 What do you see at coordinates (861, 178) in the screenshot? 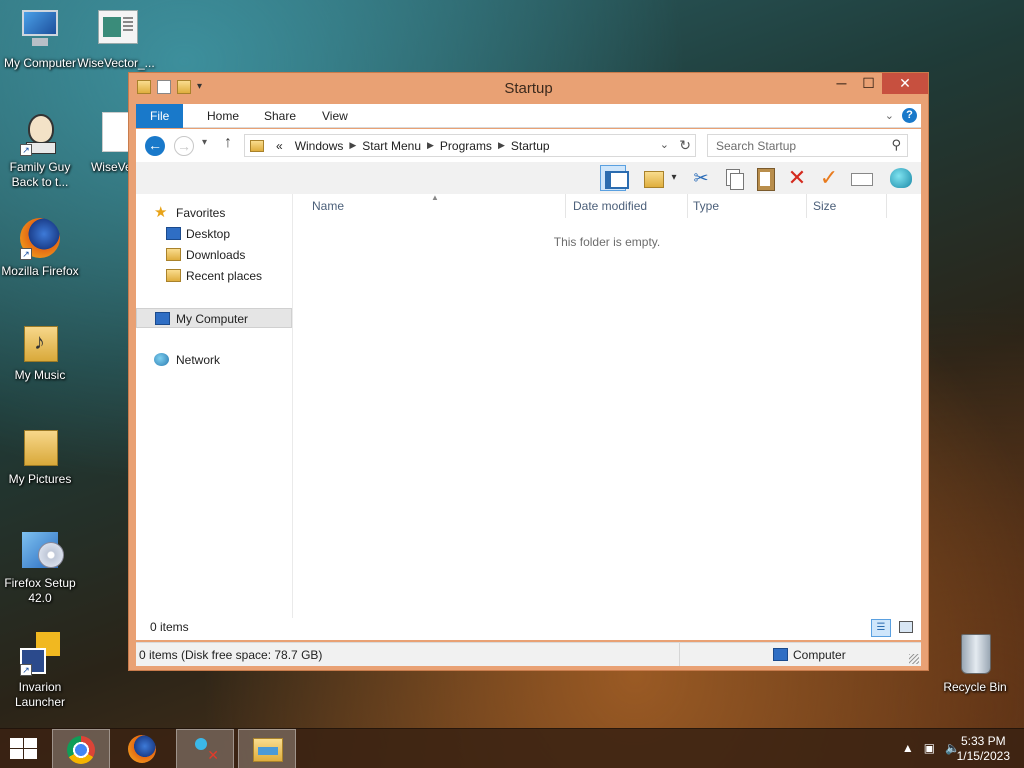
I see `properties-button` at bounding box center [861, 178].